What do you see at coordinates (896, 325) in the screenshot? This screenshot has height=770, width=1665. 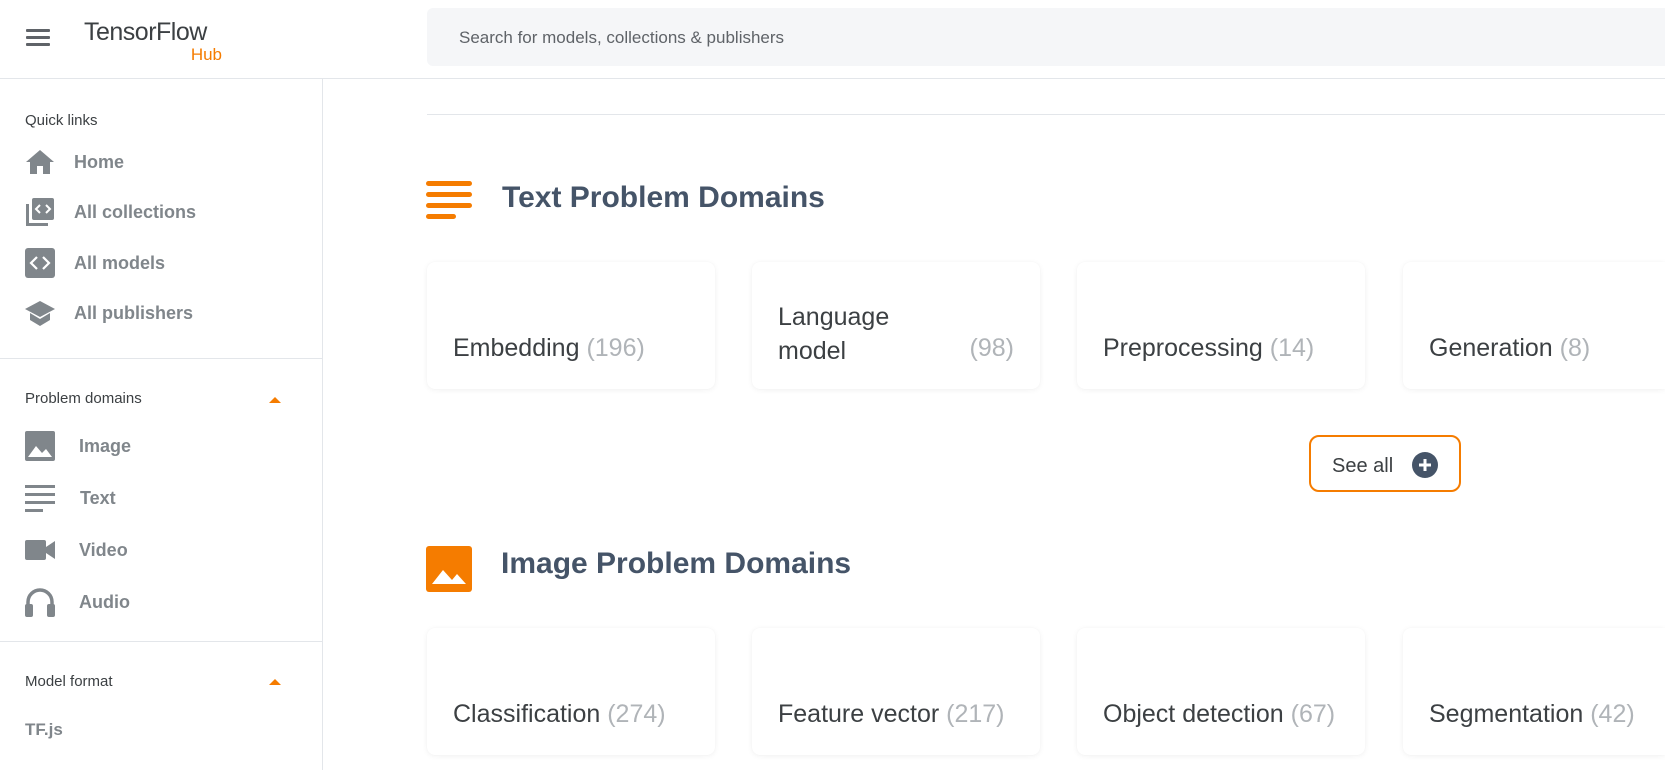 I see `domain-card-language-model: Language model (98)` at bounding box center [896, 325].